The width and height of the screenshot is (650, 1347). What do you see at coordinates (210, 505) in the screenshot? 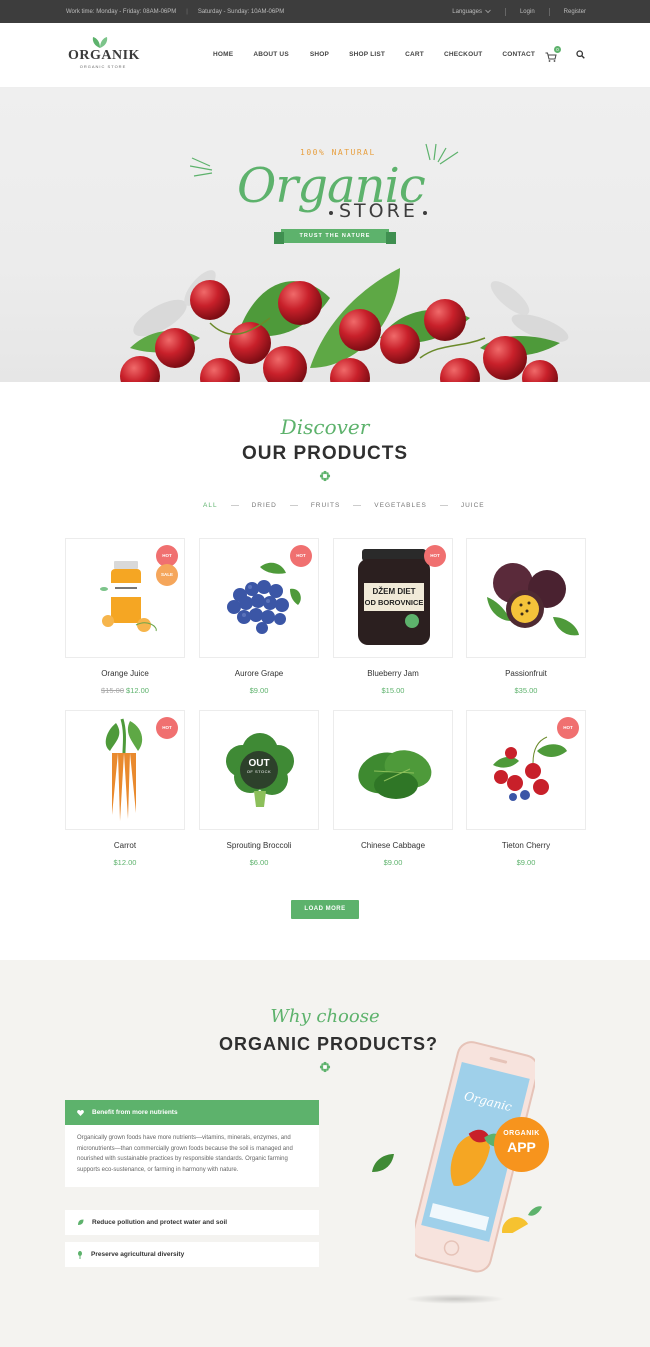
I see `filter-all: ALL` at bounding box center [210, 505].